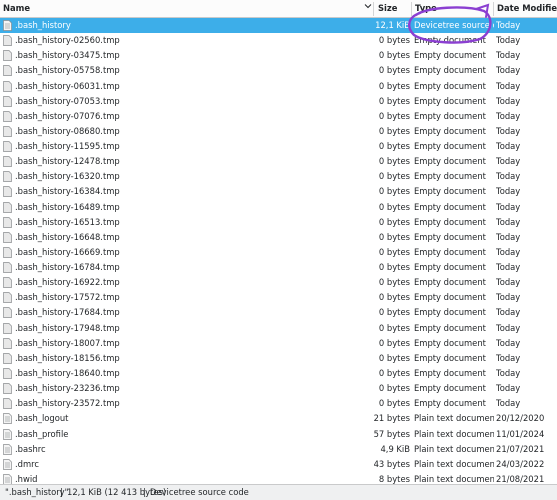 This screenshot has width=557, height=500. I want to click on sort-arrow-icon, so click(368, 6).